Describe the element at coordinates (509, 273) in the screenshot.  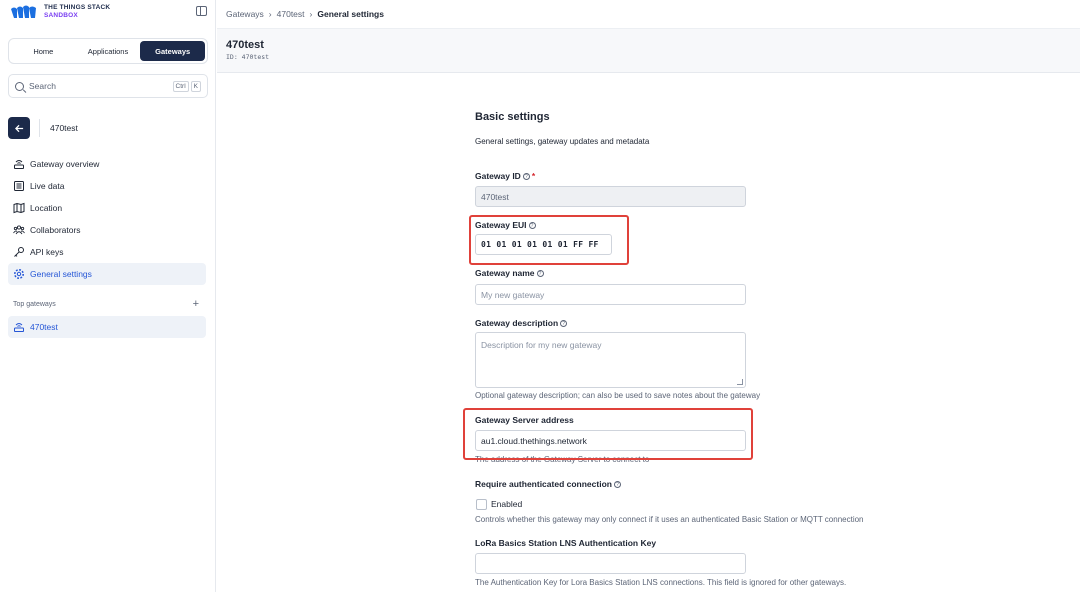
I see `gateway-name-label: Gateway name ?` at that location.